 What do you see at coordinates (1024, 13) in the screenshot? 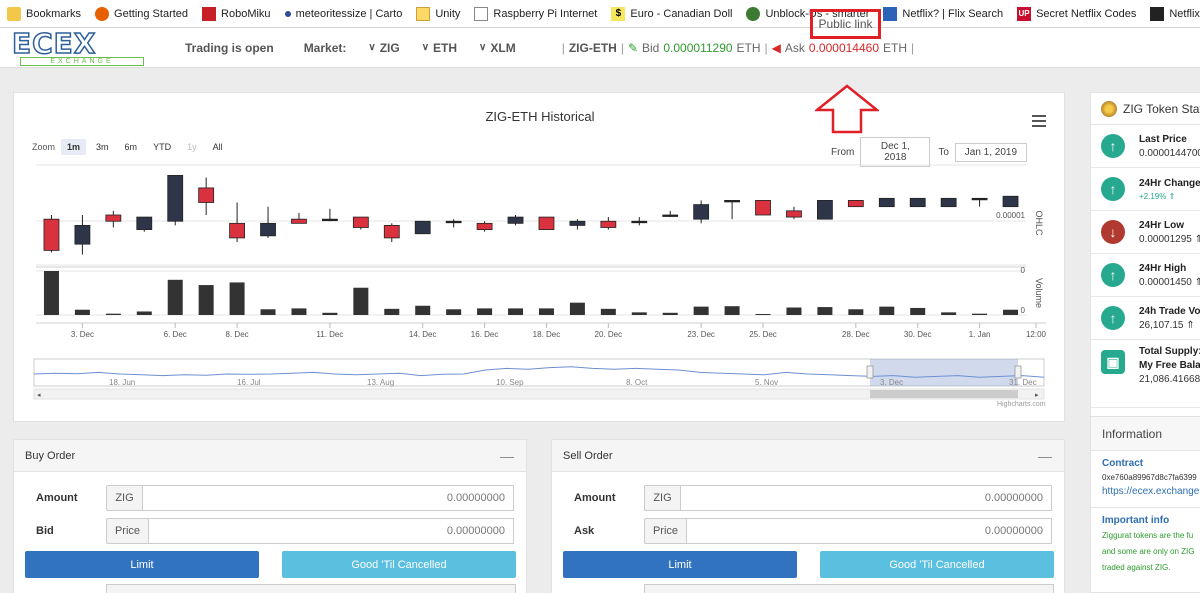
I see `up-icon: UP` at bounding box center [1024, 13].